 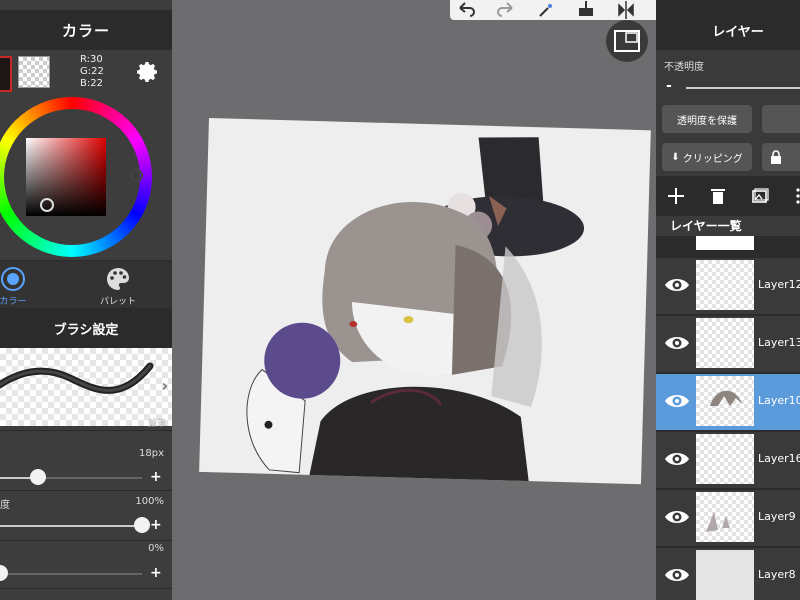 What do you see at coordinates (86, 328) in the screenshot?
I see `brush-settings-title: ブラシ設定` at bounding box center [86, 328].